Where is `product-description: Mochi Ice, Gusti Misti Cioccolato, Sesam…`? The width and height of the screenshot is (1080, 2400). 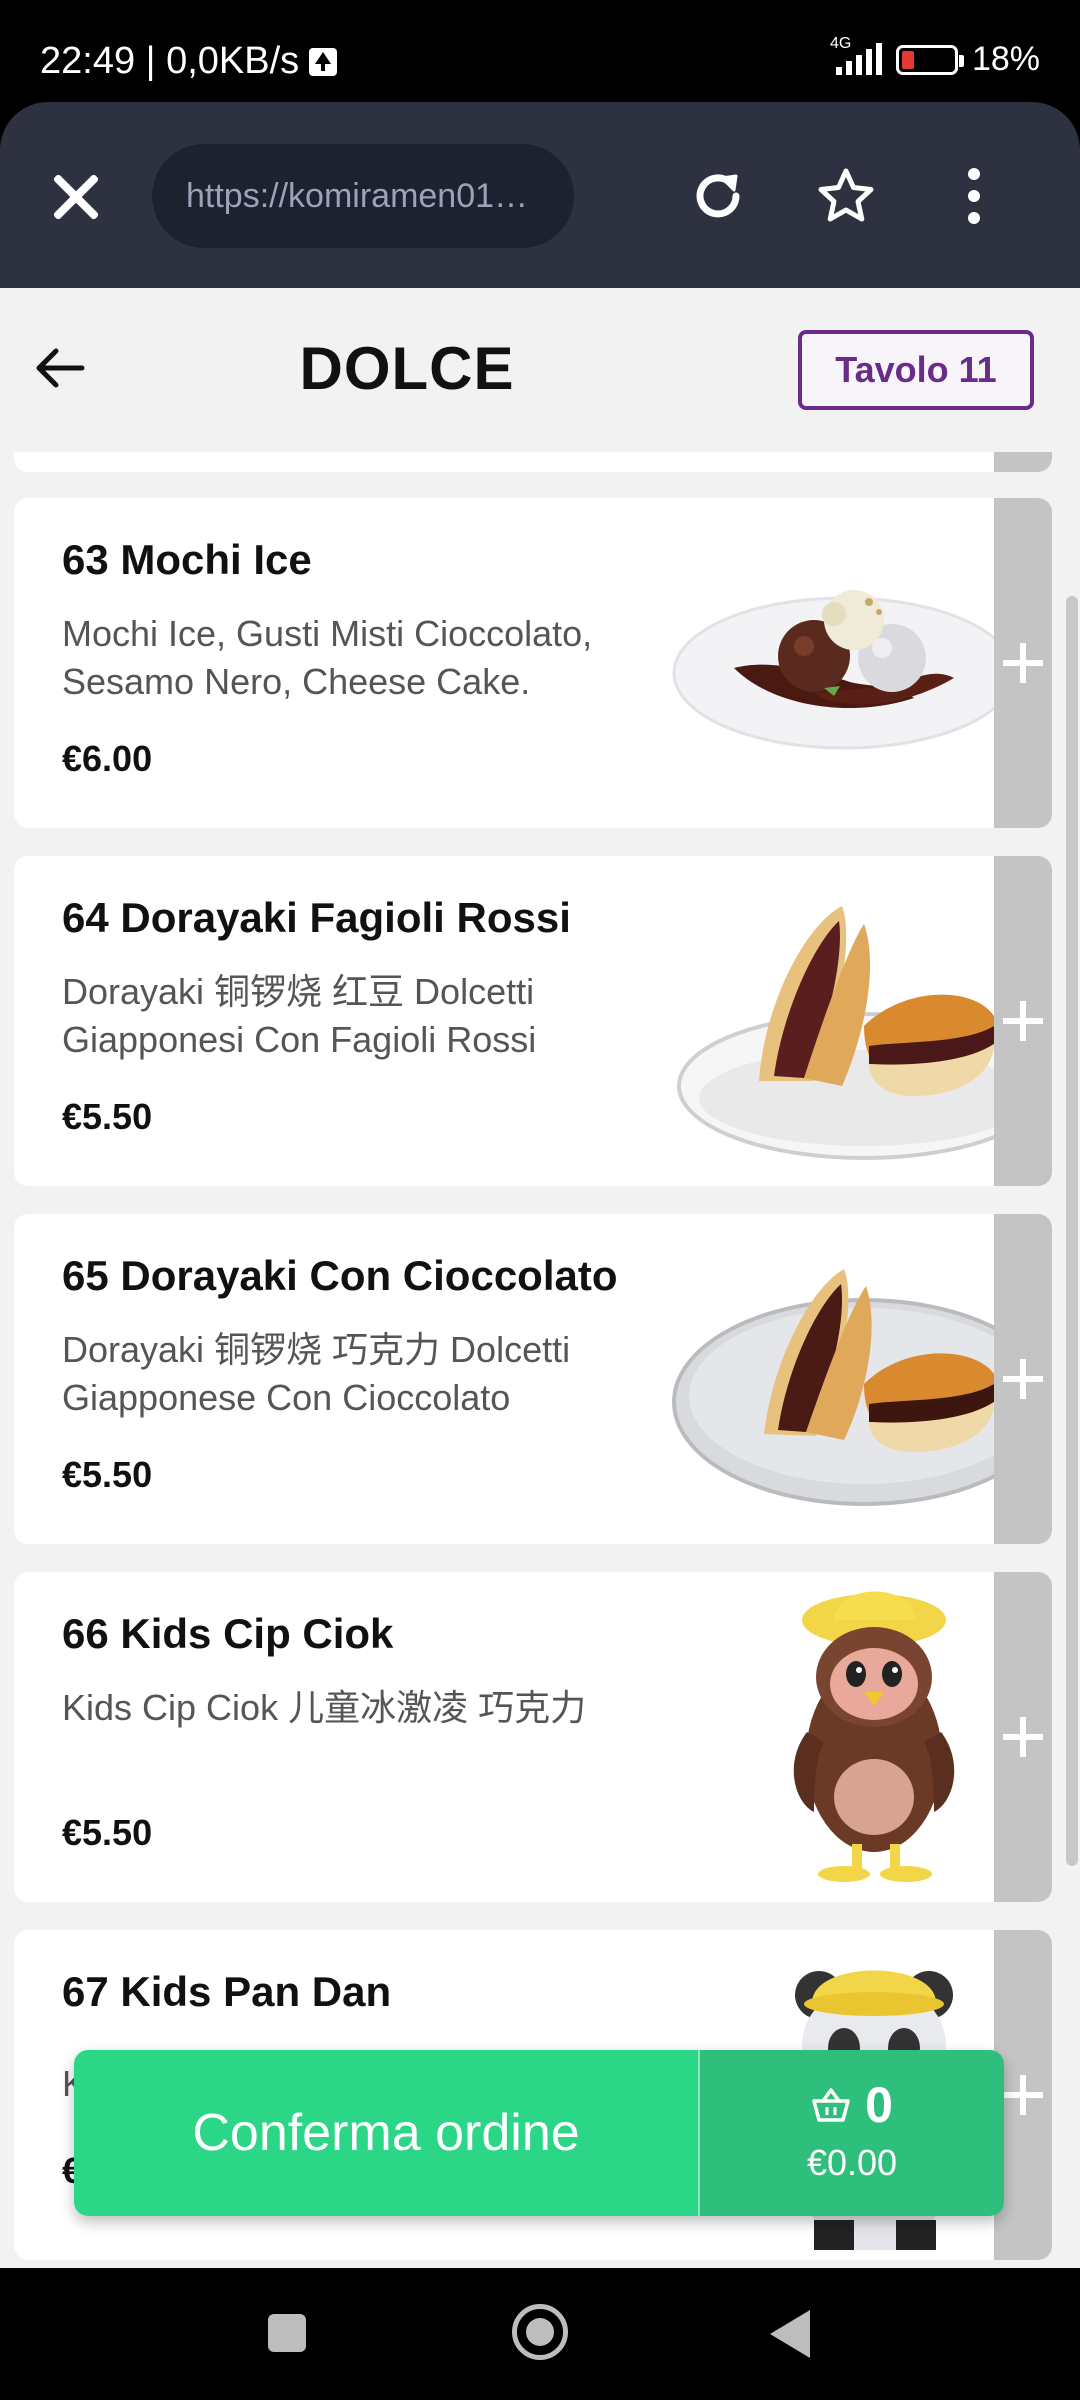 product-description: Mochi Ice, Gusti Misti Cioccolato, Sesam… is located at coordinates (327, 657).